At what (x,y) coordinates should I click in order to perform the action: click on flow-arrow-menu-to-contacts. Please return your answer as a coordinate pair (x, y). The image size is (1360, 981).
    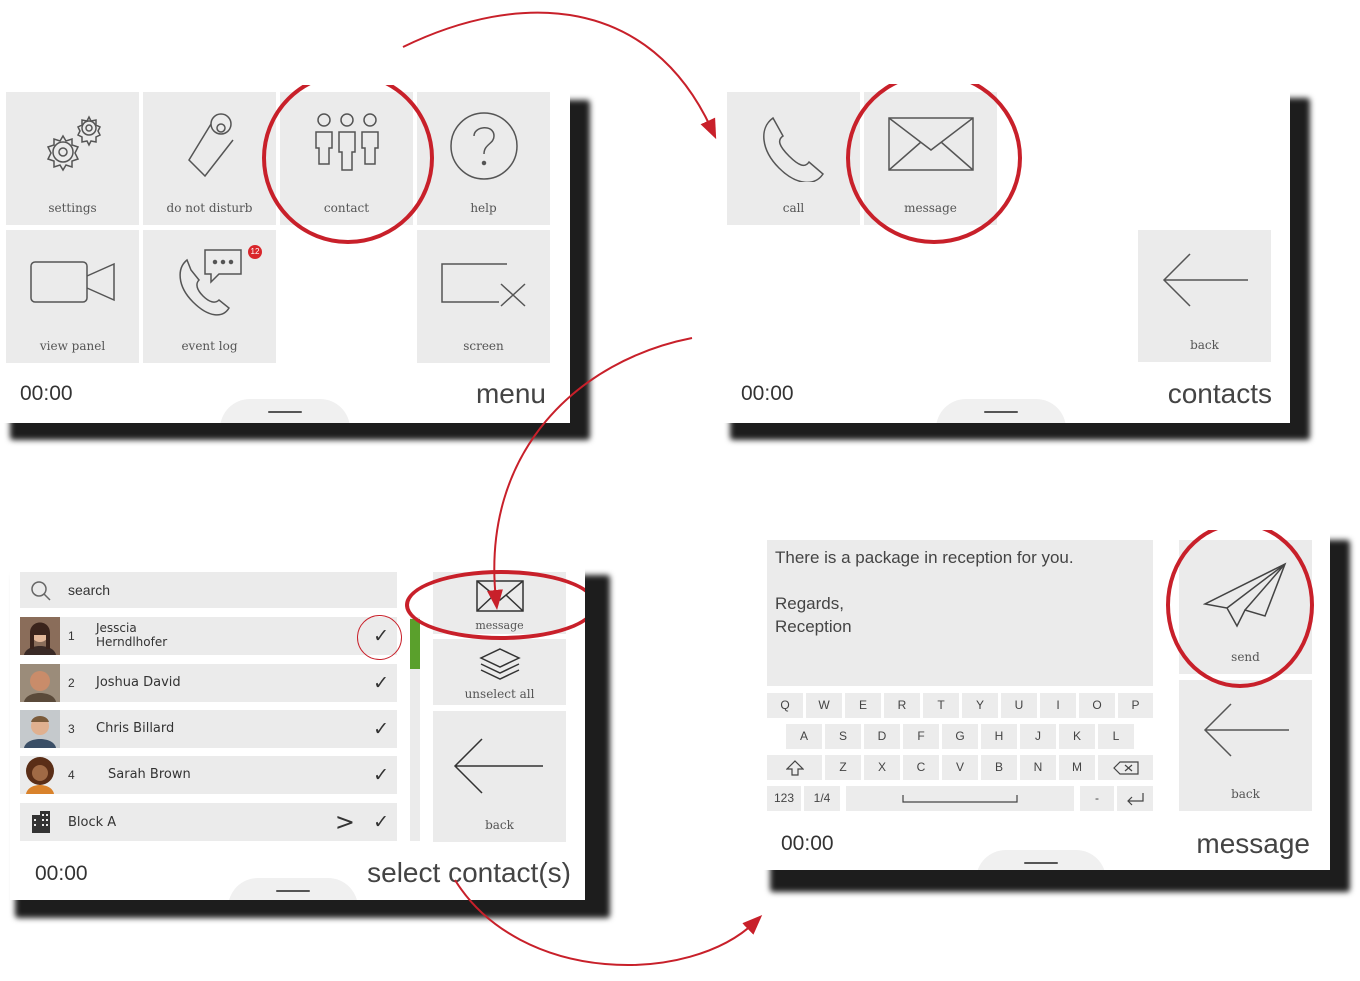
    Looking at the image, I should click on (559, 75).